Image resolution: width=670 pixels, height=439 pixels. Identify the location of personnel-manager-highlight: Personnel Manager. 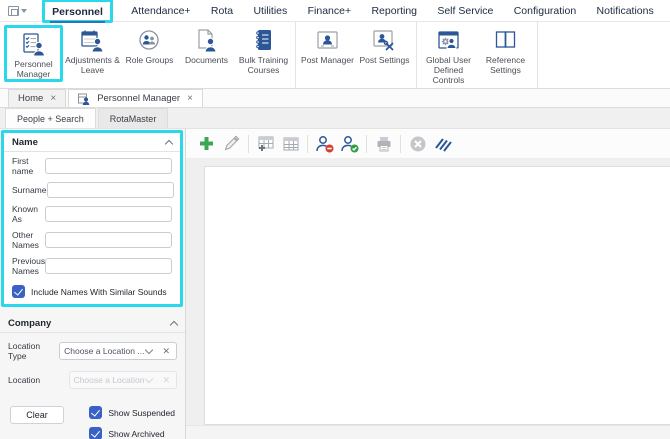
(33, 54).